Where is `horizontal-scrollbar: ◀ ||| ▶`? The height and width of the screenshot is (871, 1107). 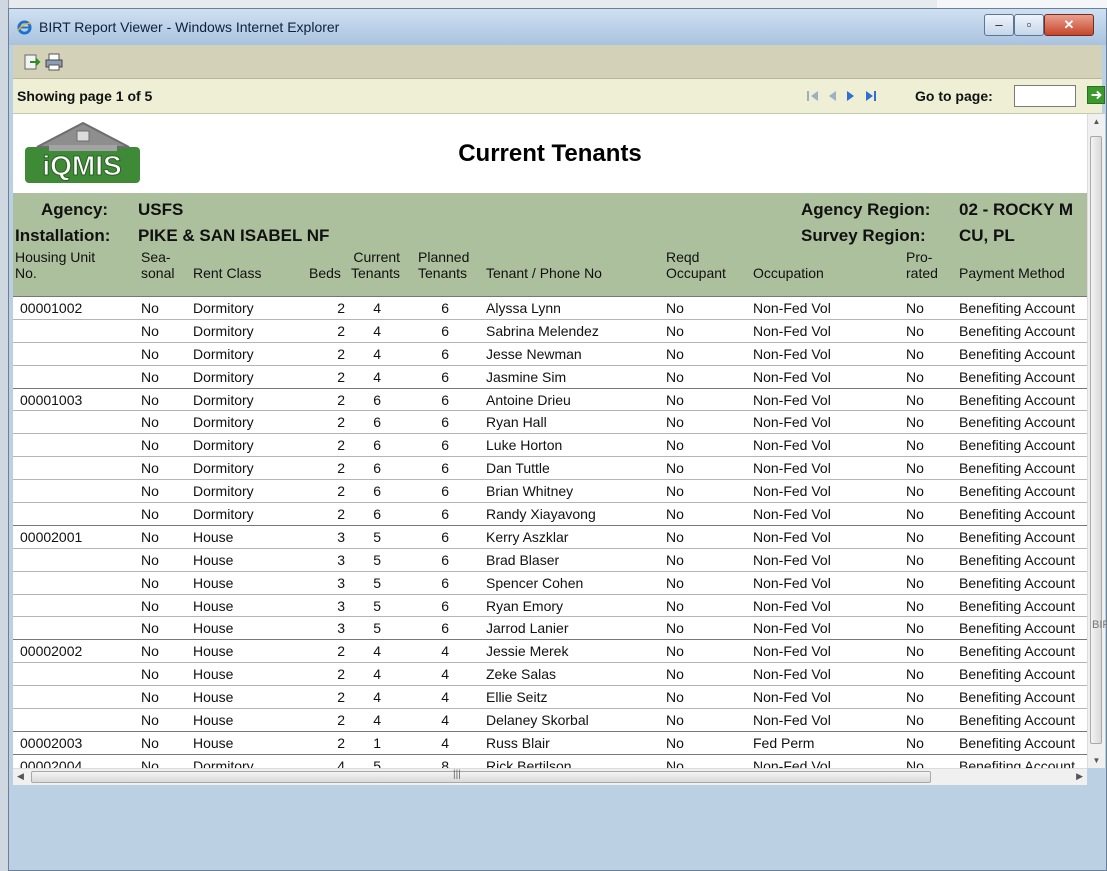 horizontal-scrollbar: ◀ ||| ▶ is located at coordinates (550, 777).